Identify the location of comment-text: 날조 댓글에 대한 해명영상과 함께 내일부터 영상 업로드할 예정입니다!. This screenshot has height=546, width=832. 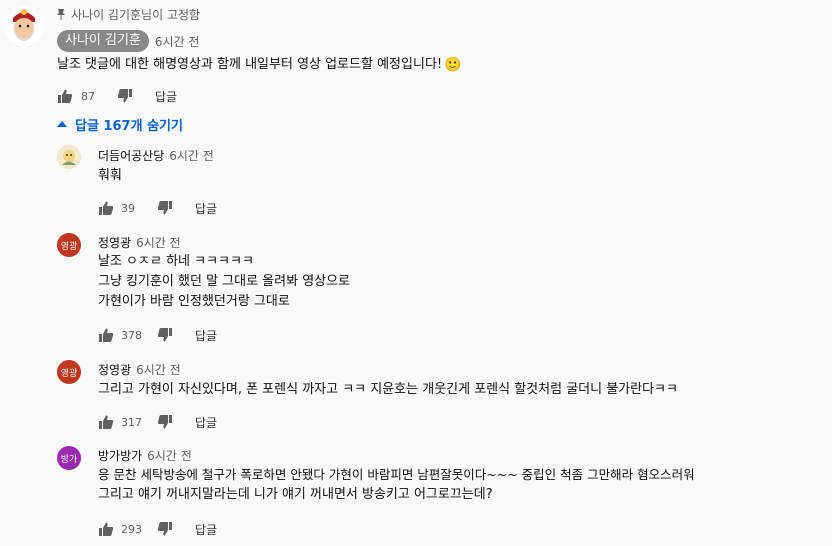
(250, 64).